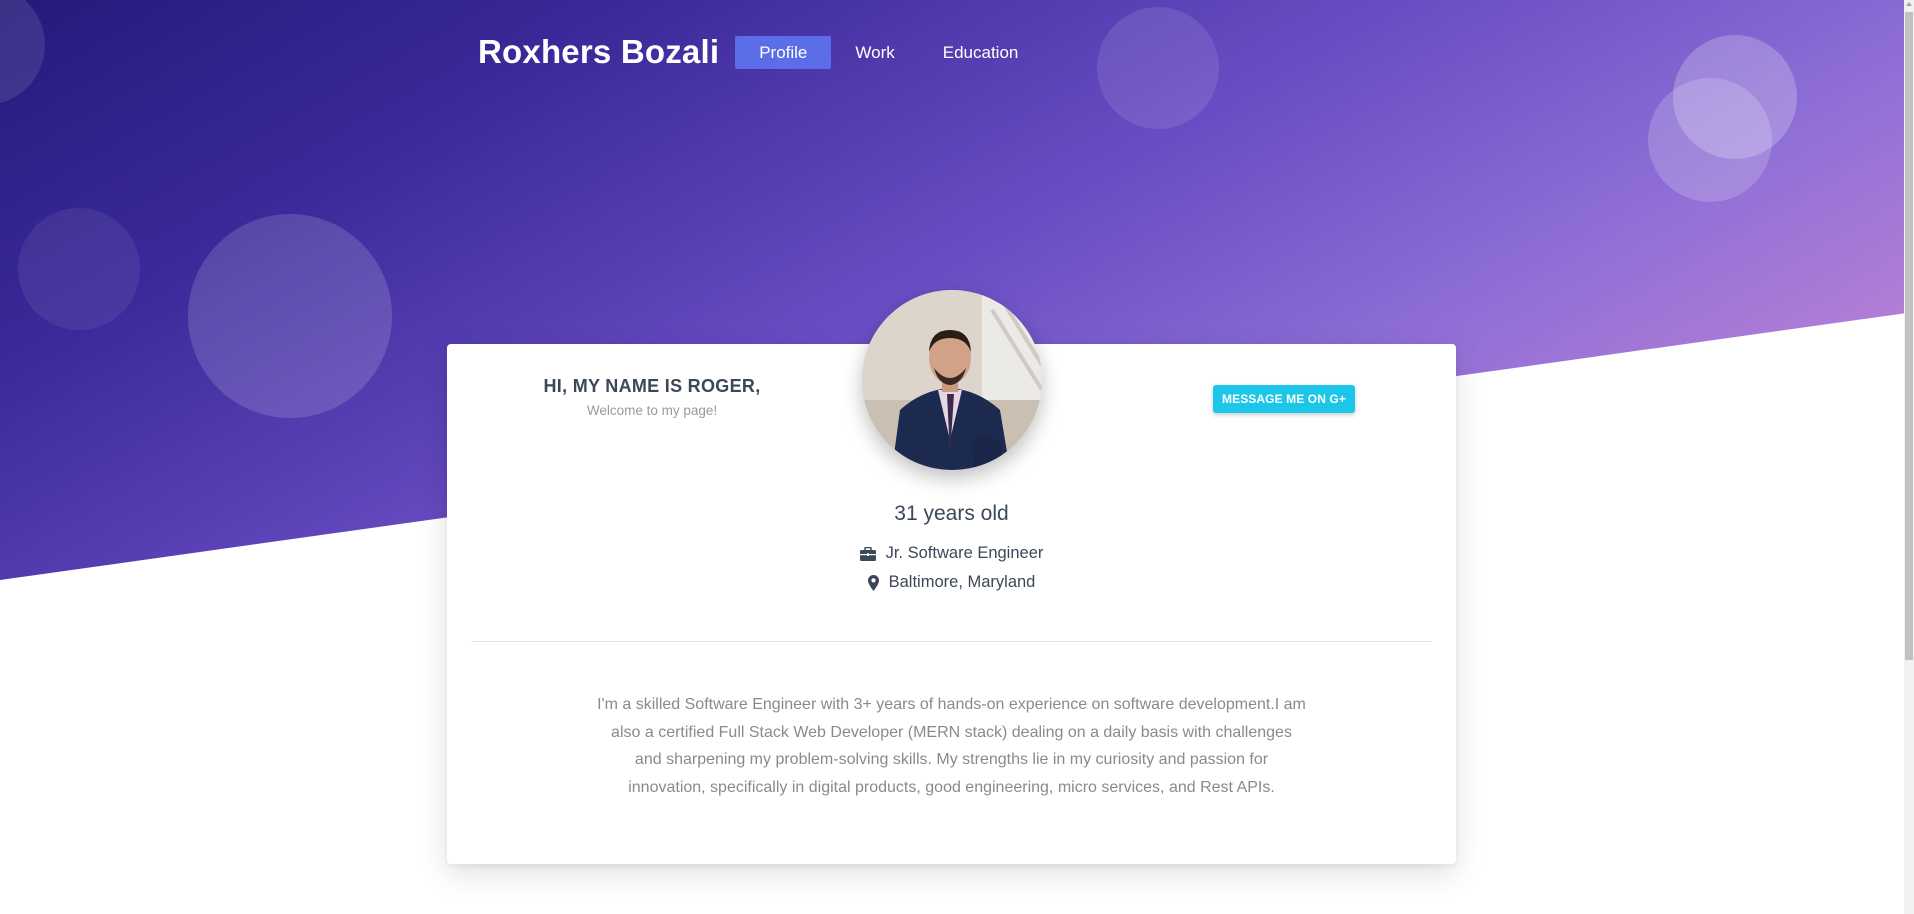  Describe the element at coordinates (981, 52) in the screenshot. I see `nav-link-education: Education` at that location.